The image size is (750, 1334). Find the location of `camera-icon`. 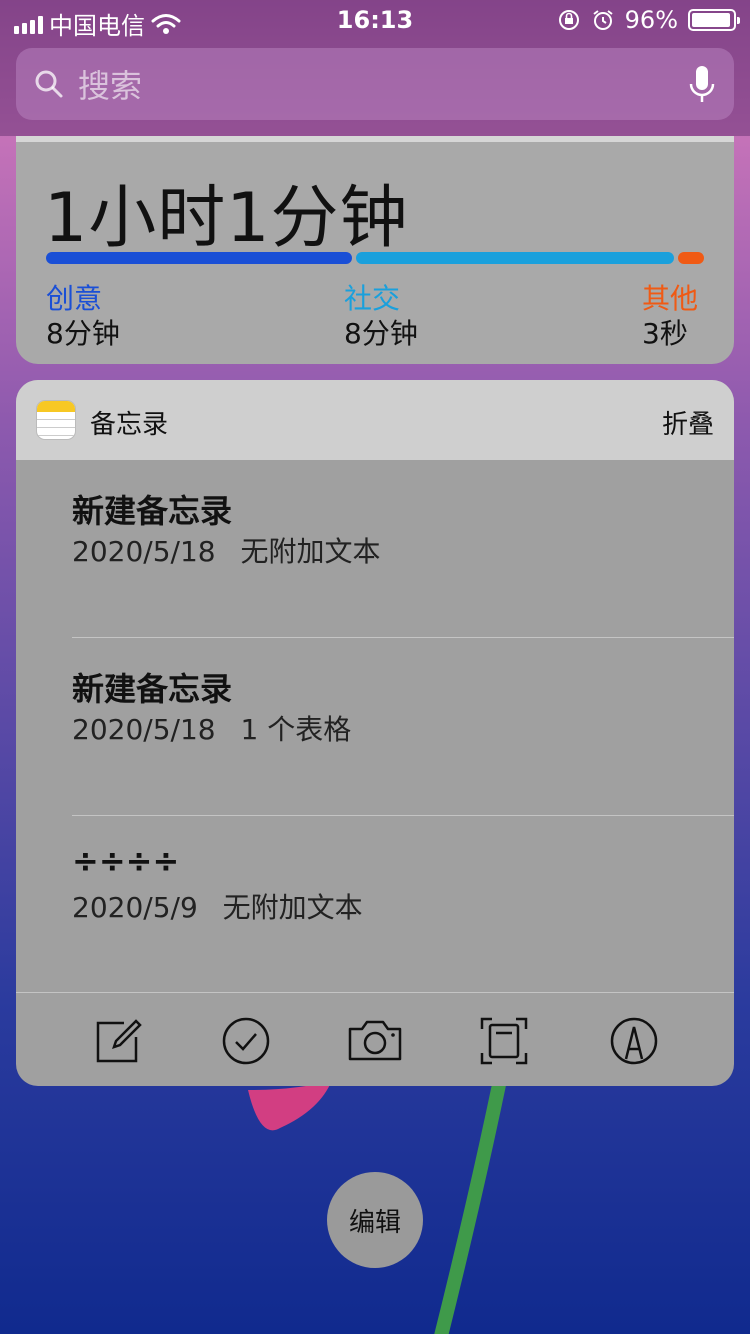

camera-icon is located at coordinates (375, 1041).